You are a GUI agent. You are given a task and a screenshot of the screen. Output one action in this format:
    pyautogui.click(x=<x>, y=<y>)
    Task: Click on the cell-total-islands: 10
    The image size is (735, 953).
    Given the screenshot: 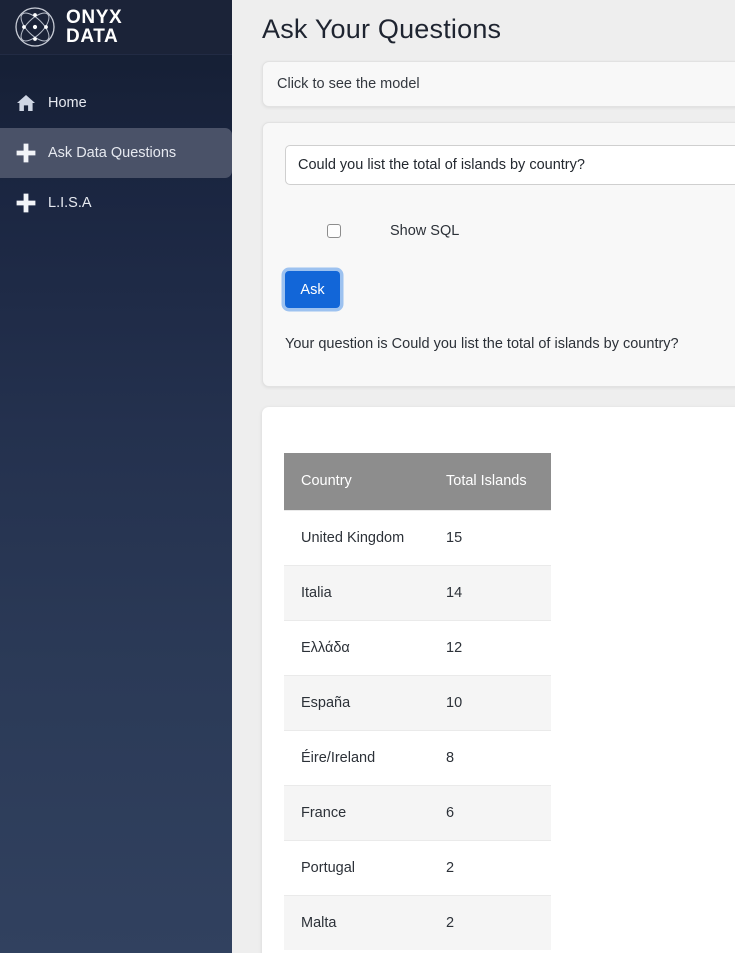 What is the action you would take?
    pyautogui.click(x=493, y=702)
    